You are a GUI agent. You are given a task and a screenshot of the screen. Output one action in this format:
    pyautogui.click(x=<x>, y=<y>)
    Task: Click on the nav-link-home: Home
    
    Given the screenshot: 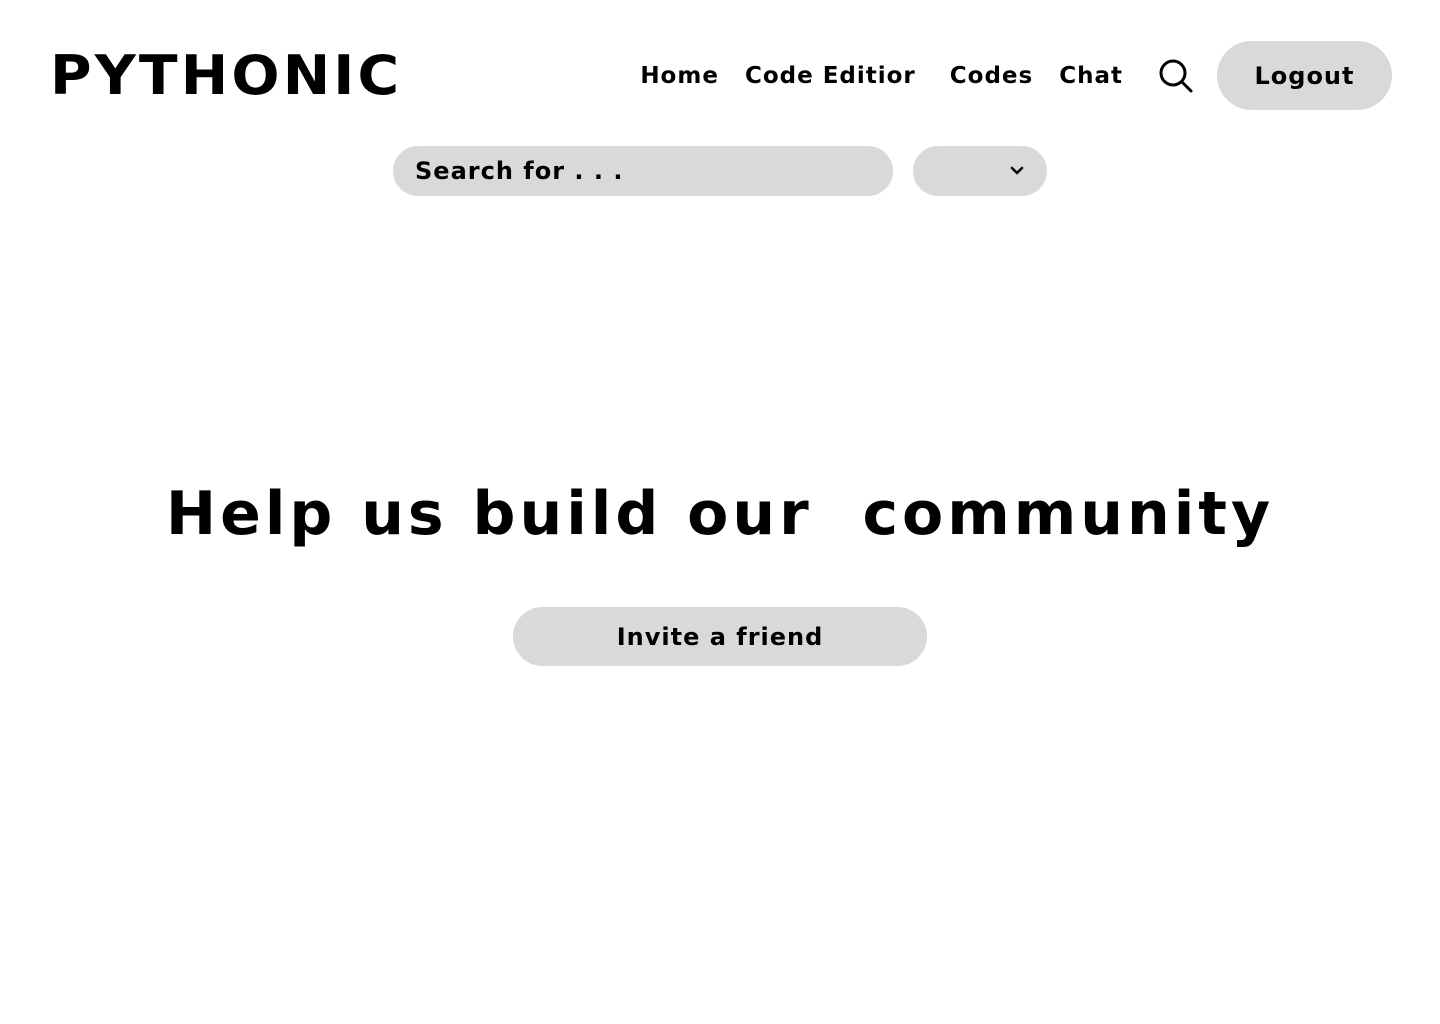 What is the action you would take?
    pyautogui.click(x=679, y=76)
    